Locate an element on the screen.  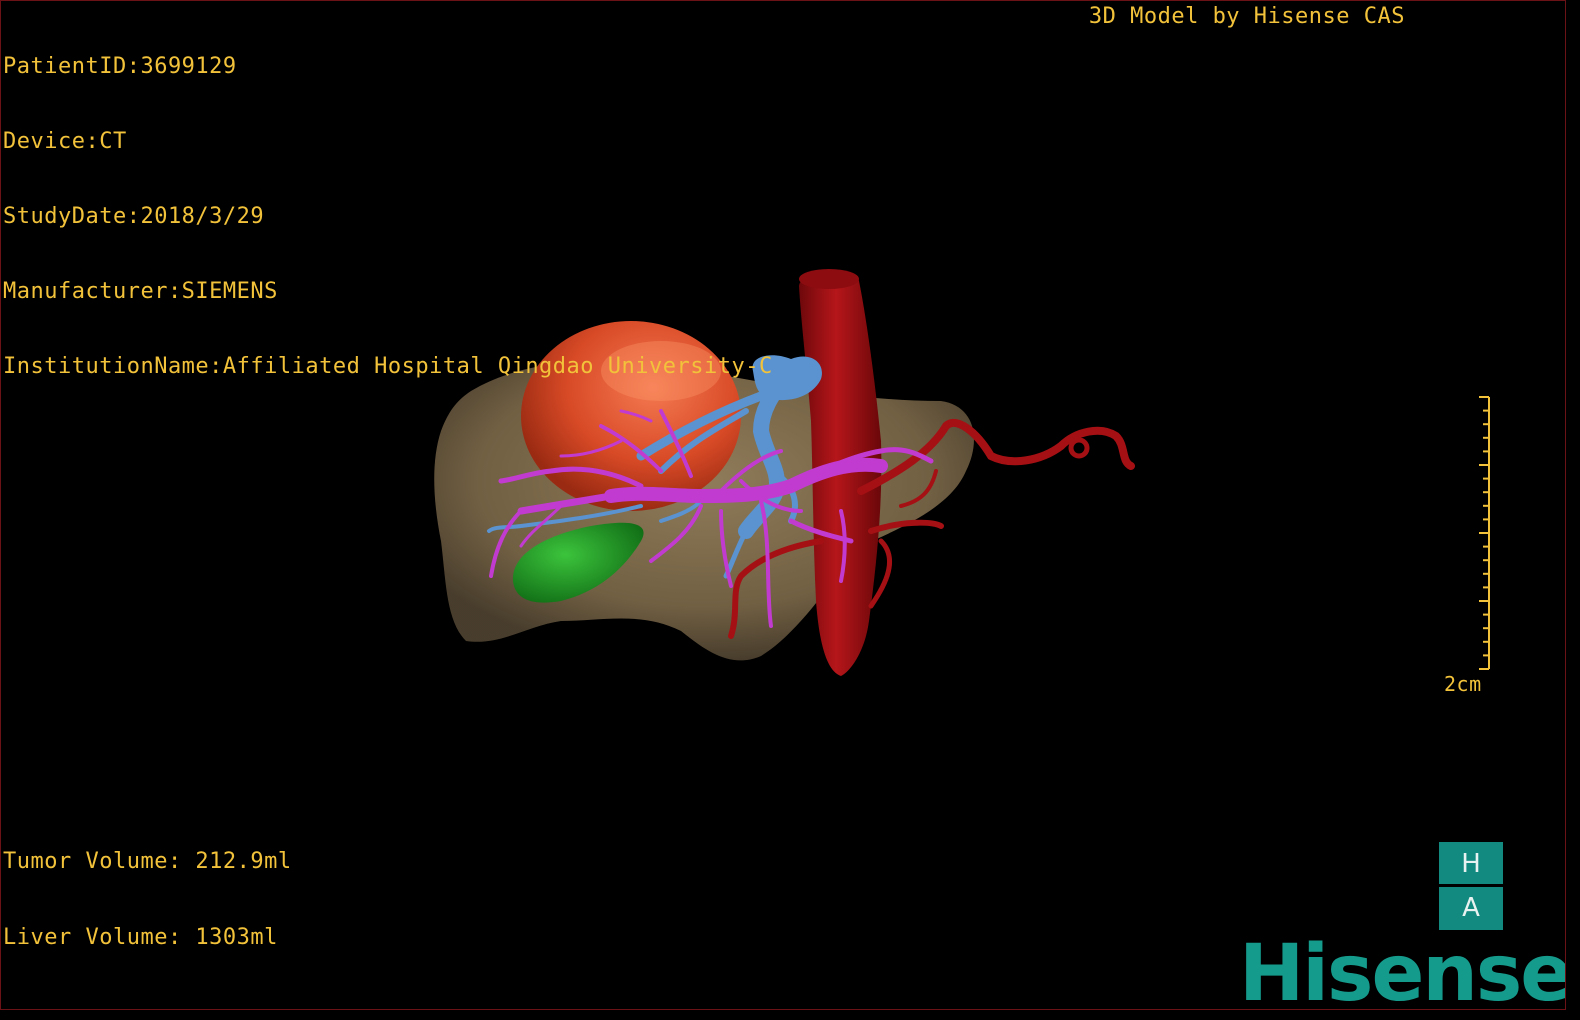
device-label: Device:CT is located at coordinates (65, 141).